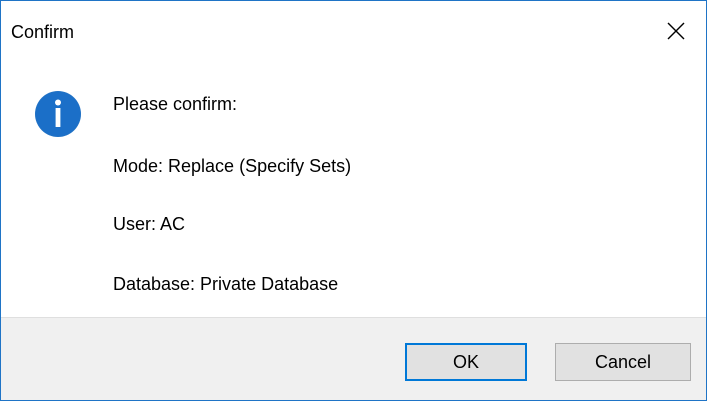  What do you see at coordinates (226, 284) in the screenshot?
I see `message-line-database: Database: Private Database` at bounding box center [226, 284].